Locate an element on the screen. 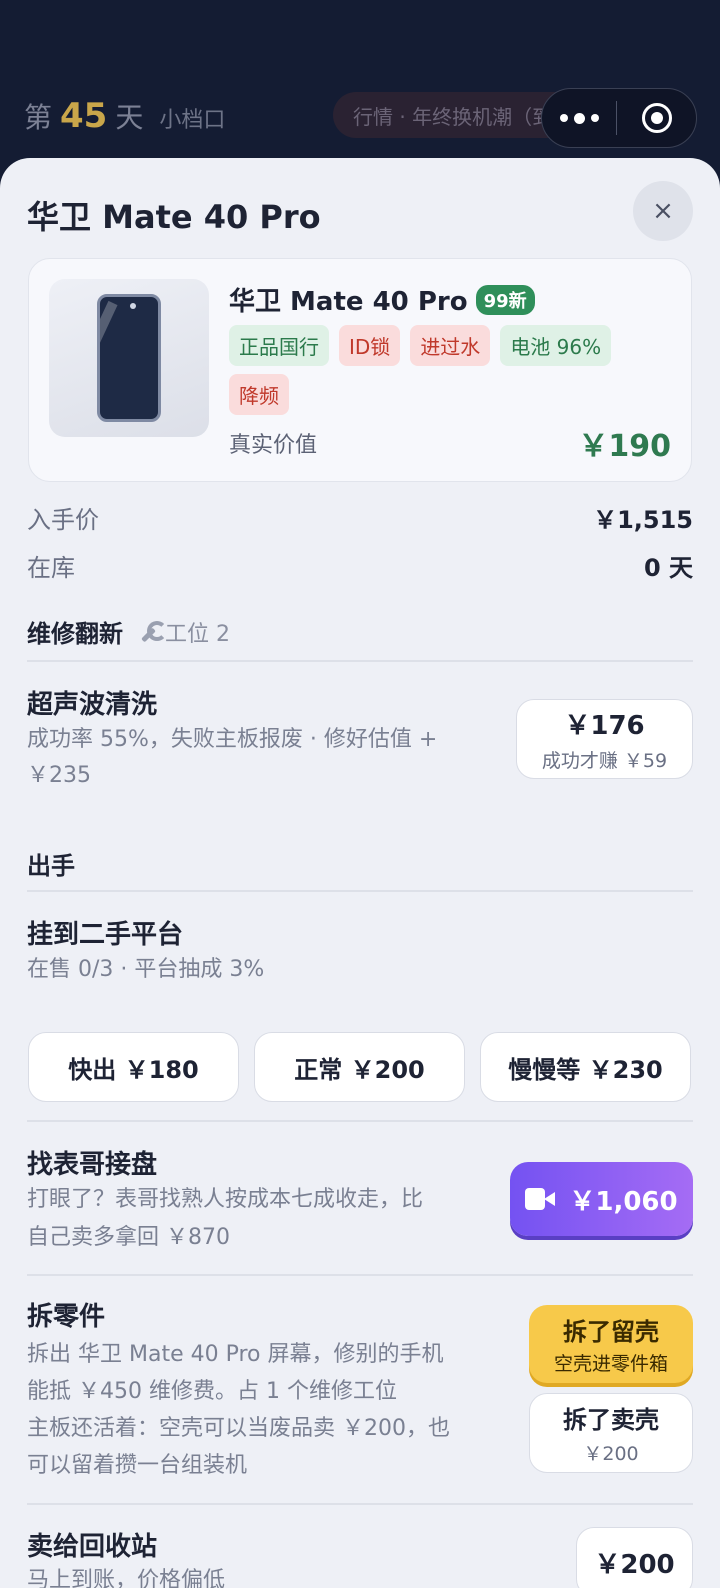 This screenshot has width=720, height=1588. quick-sell-button: 快出 ￥180 is located at coordinates (133, 1067).